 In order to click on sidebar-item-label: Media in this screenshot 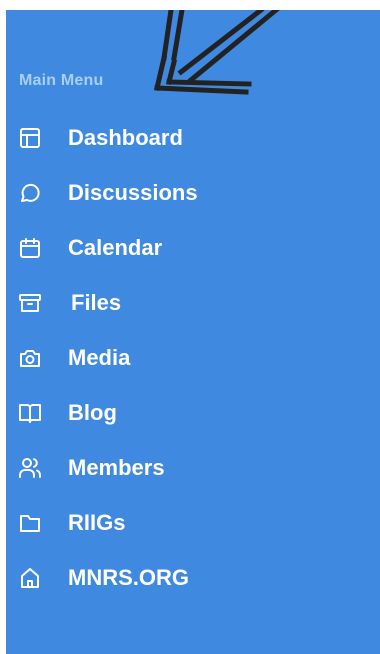, I will do `click(99, 357)`.